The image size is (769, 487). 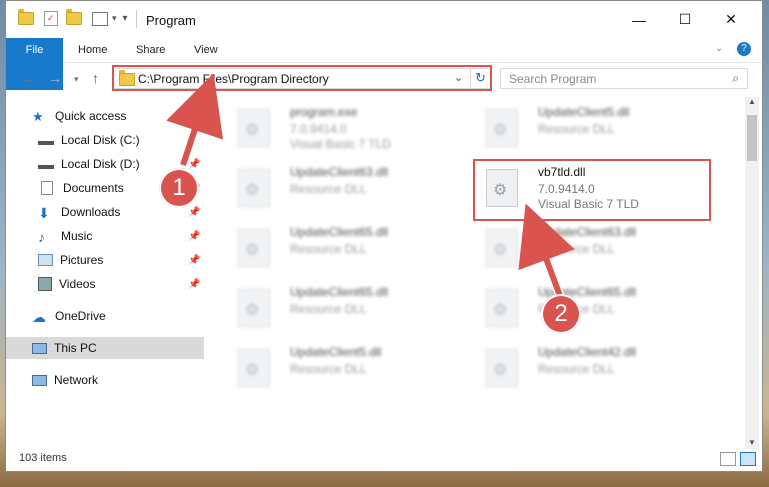 I want to click on sidebar-item-this-pc: This PC, so click(x=105, y=348).